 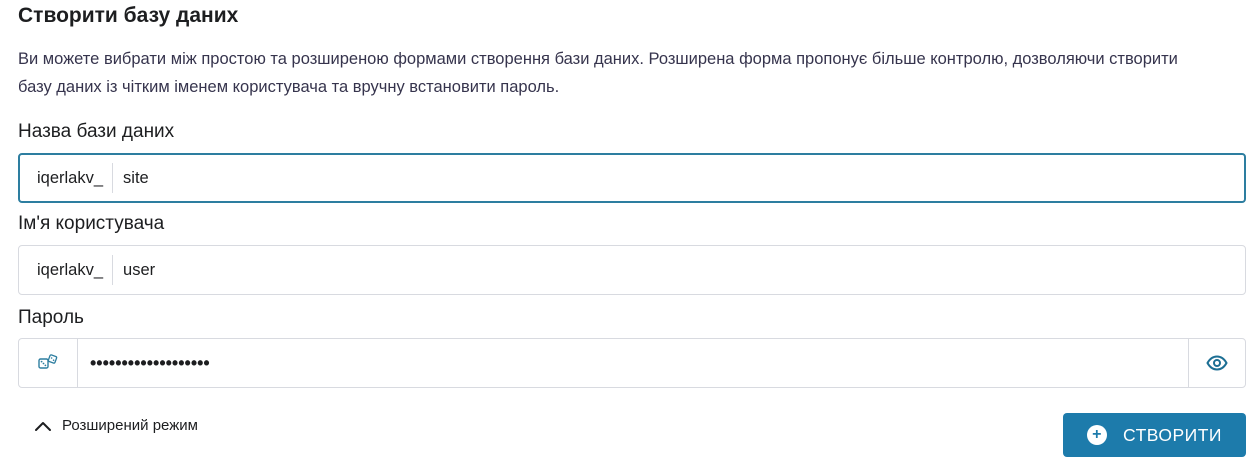 I want to click on username-prefix: iqerlakv_, so click(x=66, y=270).